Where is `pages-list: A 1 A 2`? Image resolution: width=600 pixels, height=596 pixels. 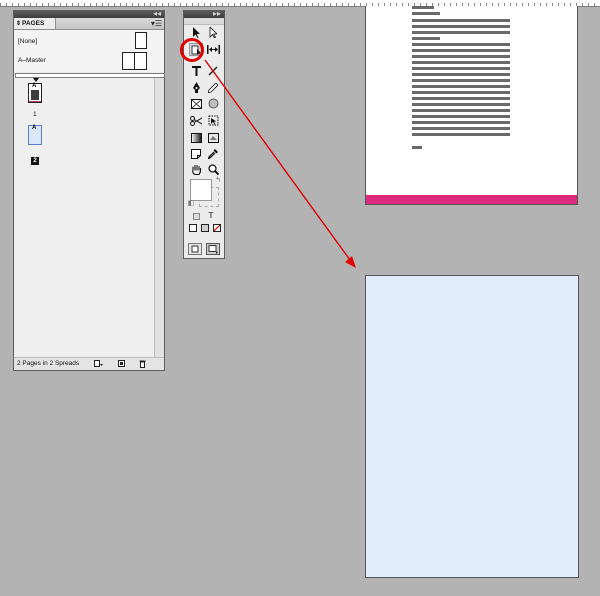
pages-list: A 1 A 2 is located at coordinates (84, 218).